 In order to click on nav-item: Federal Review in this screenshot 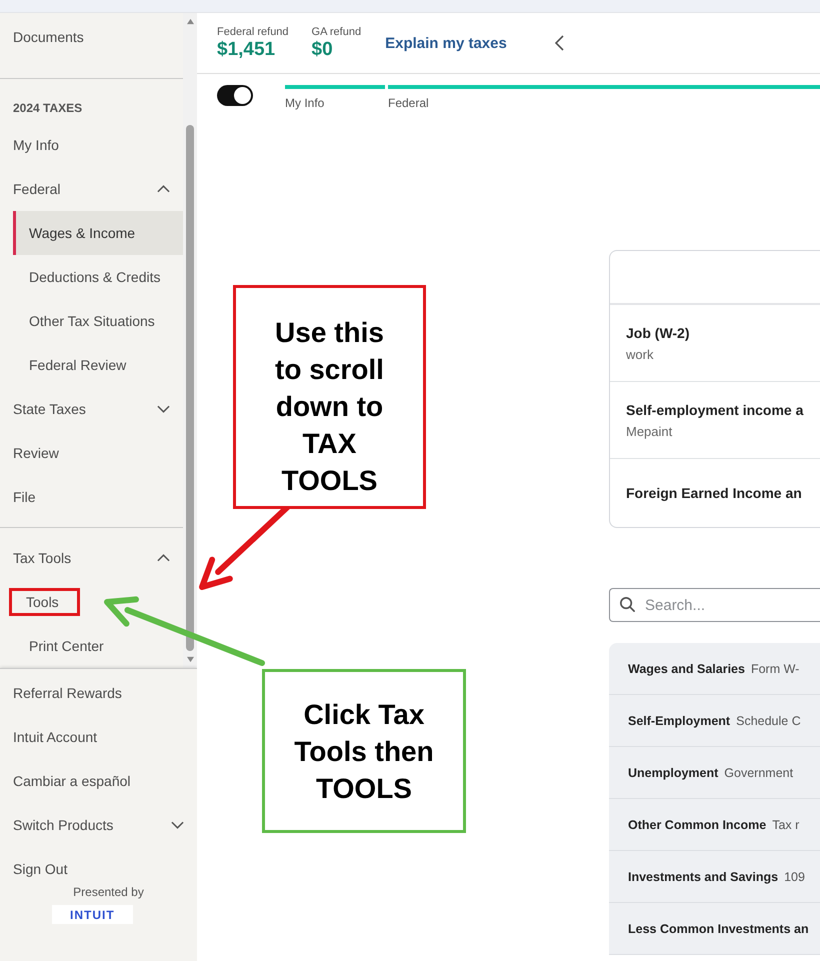, I will do `click(98, 365)`.